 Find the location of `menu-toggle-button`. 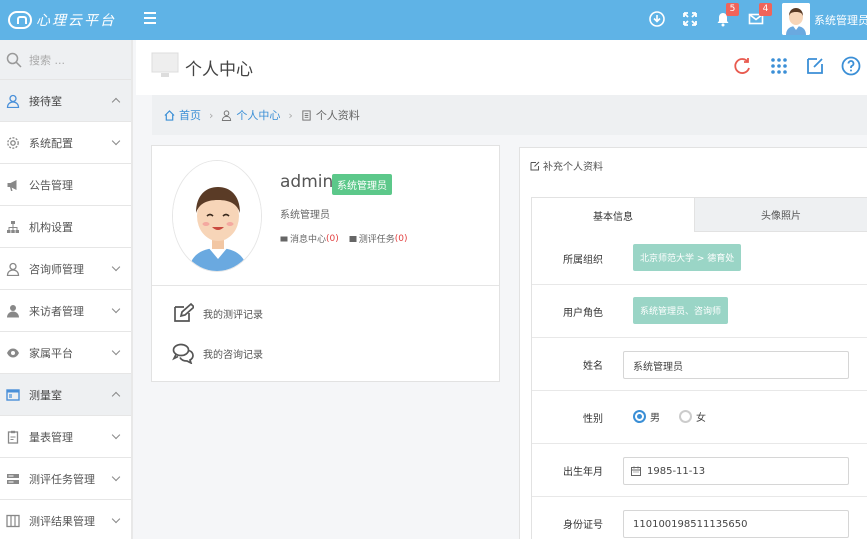

menu-toggle-button is located at coordinates (150, 19).